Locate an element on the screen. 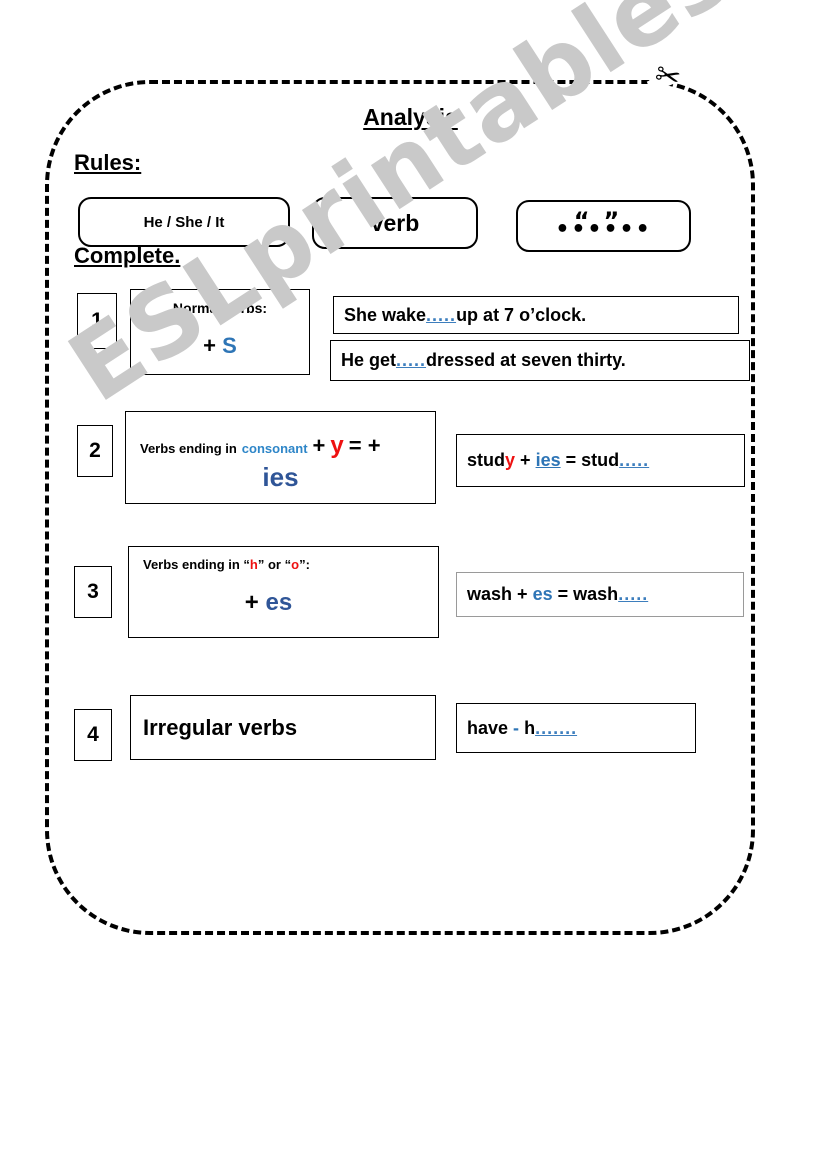 Image resolution: width=821 pixels, height=1161 pixels. rule-3-pre: Verbs ending in “ is located at coordinates (196, 564).